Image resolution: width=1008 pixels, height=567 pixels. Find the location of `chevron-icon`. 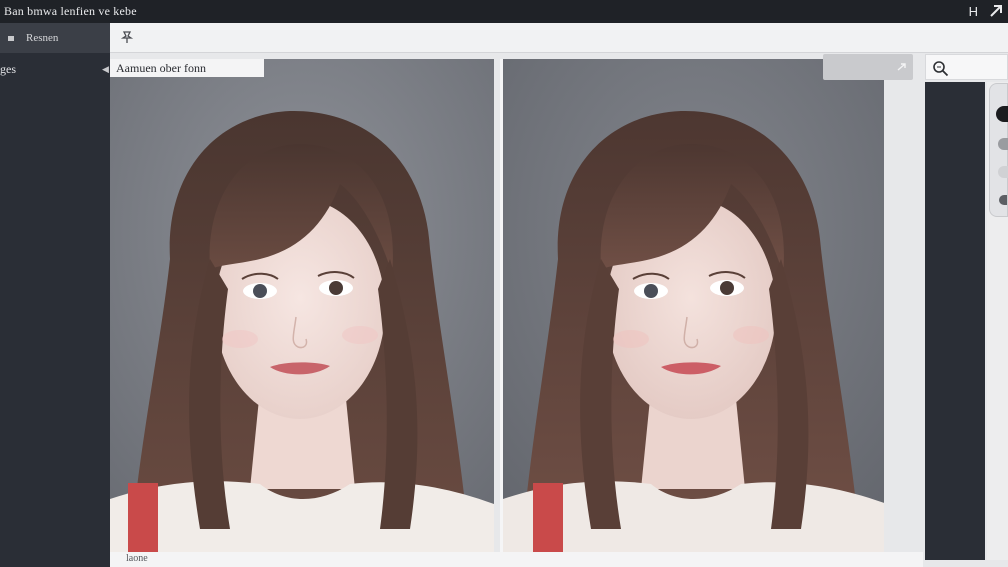

chevron-icon is located at coordinates (901, 67).